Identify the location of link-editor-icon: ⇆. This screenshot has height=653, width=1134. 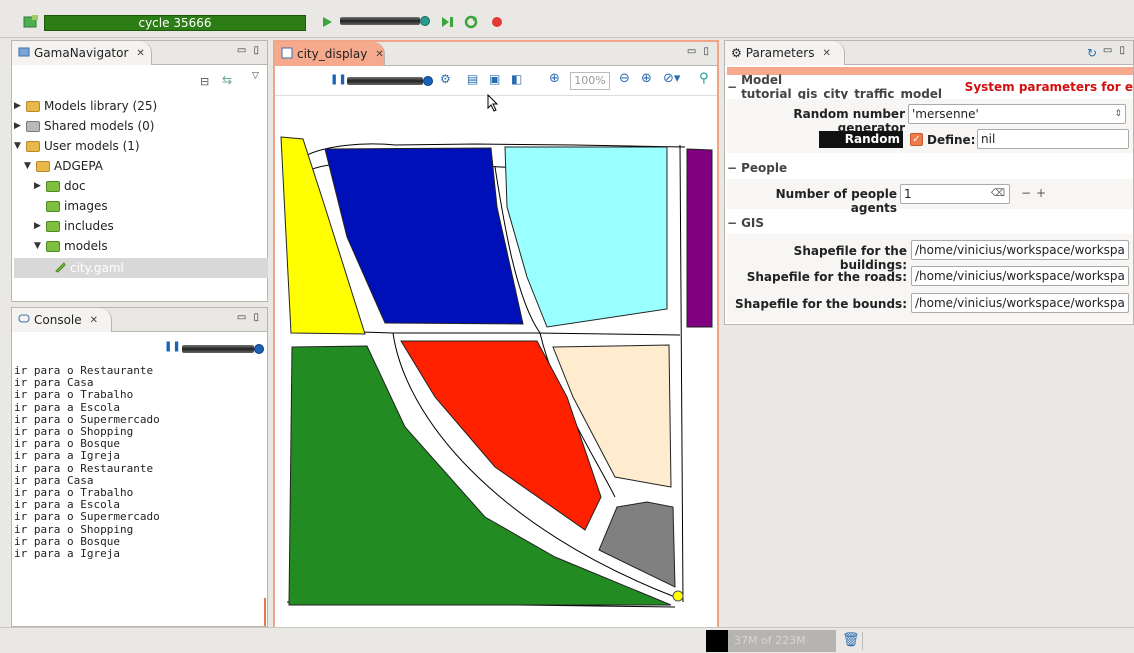
(227, 80).